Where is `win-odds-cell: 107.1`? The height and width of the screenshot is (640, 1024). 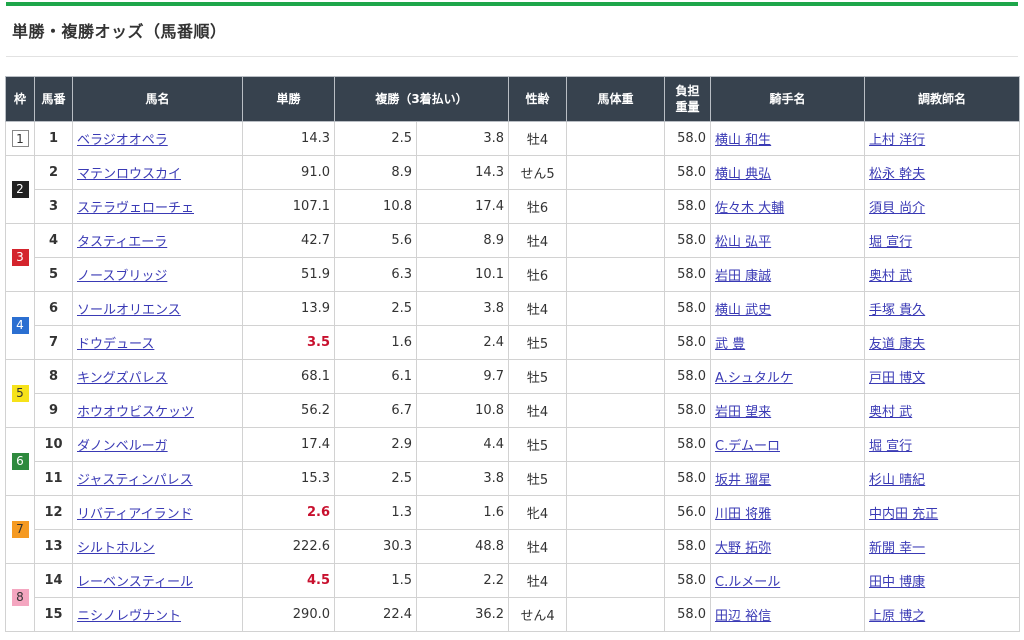 win-odds-cell: 107.1 is located at coordinates (288, 206).